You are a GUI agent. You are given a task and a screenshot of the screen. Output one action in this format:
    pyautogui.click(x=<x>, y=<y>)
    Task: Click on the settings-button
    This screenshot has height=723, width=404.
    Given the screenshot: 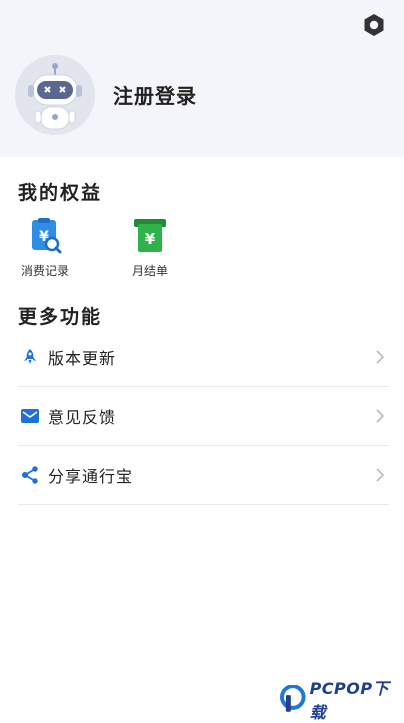 What is the action you would take?
    pyautogui.click(x=374, y=25)
    